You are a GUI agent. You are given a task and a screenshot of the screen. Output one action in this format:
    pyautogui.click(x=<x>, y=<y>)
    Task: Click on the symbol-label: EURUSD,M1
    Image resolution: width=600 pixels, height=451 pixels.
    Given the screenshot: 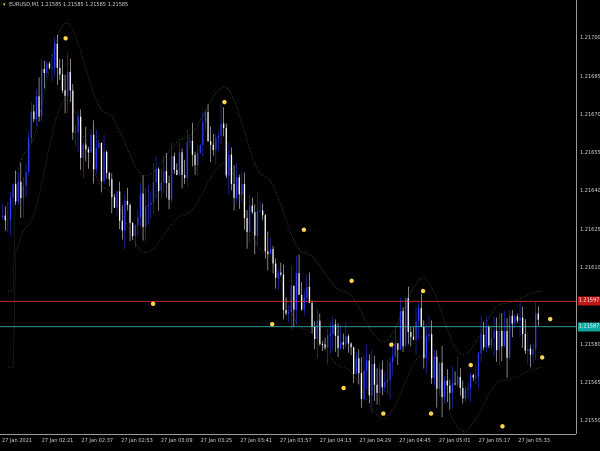 What is the action you would take?
    pyautogui.click(x=24, y=5)
    